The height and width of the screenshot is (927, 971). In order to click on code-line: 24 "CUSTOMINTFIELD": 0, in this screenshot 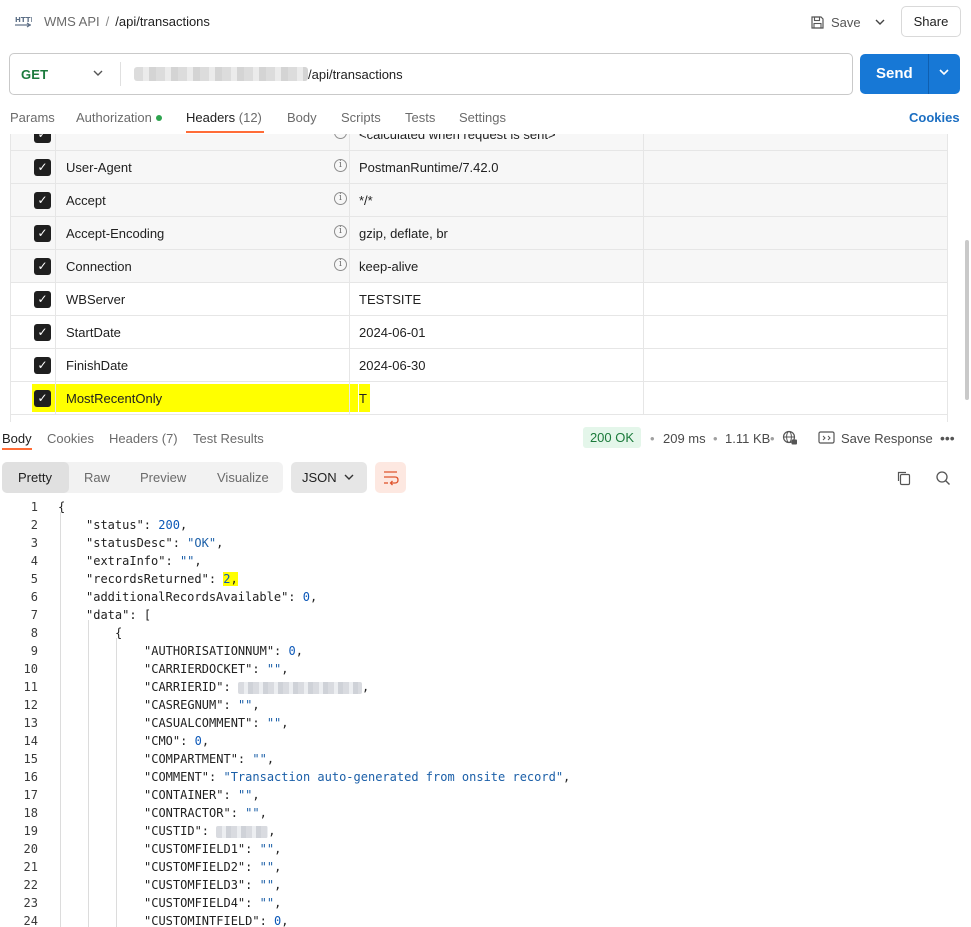, I will do `click(485, 919)`.